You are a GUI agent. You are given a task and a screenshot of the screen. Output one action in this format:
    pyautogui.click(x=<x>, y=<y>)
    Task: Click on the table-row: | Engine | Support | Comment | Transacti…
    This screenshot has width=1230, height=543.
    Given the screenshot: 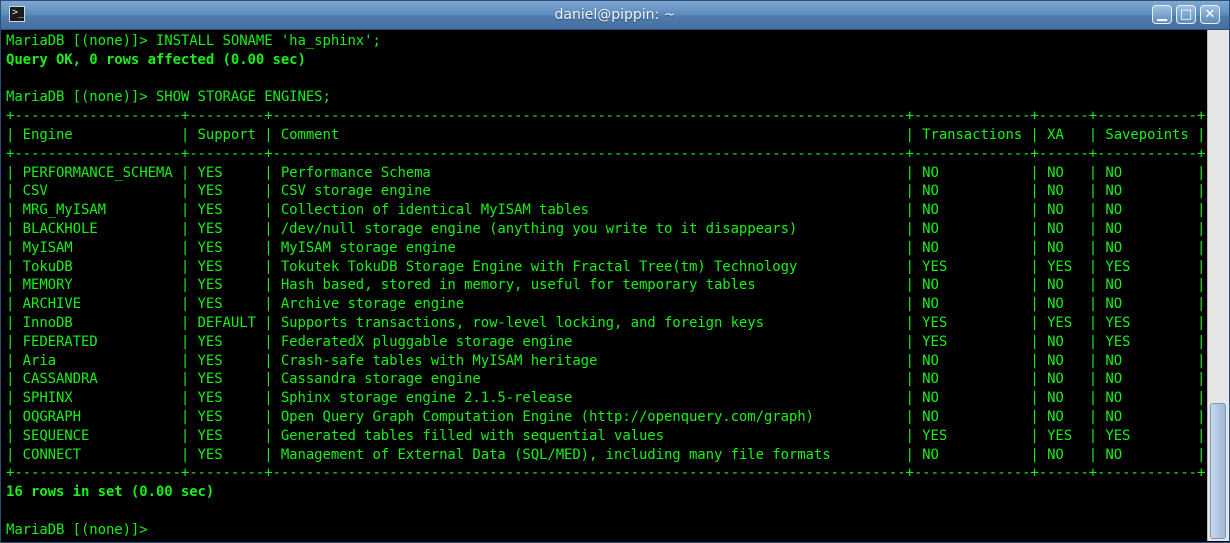 What is the action you would take?
    pyautogui.click(x=606, y=134)
    